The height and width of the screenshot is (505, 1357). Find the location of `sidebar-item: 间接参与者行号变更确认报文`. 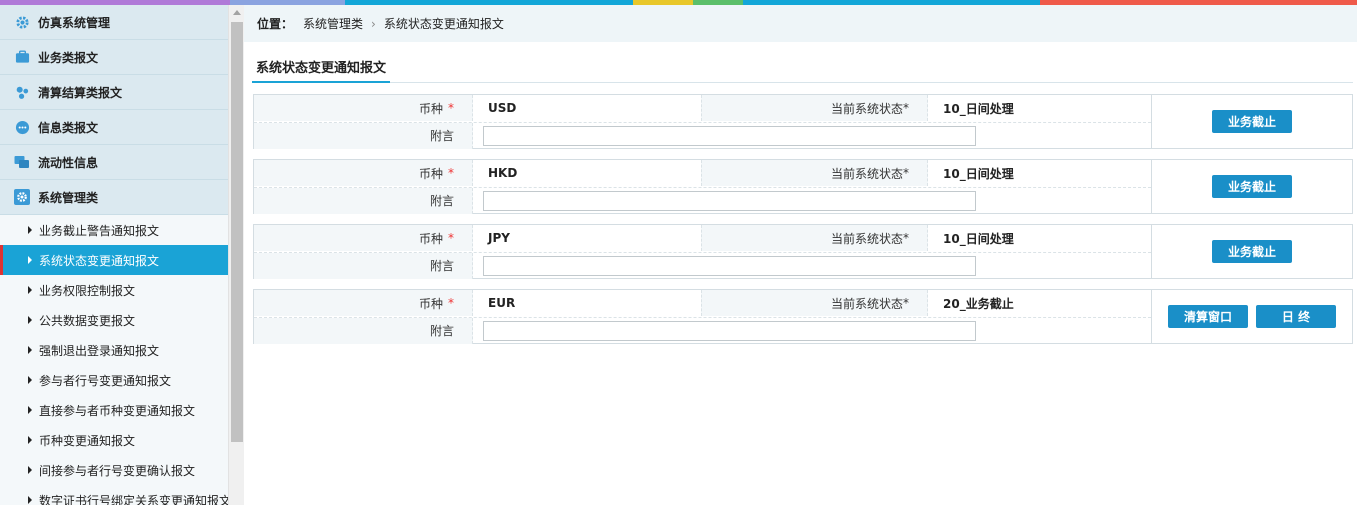

sidebar-item: 间接参与者行号变更确认报文 is located at coordinates (114, 470).